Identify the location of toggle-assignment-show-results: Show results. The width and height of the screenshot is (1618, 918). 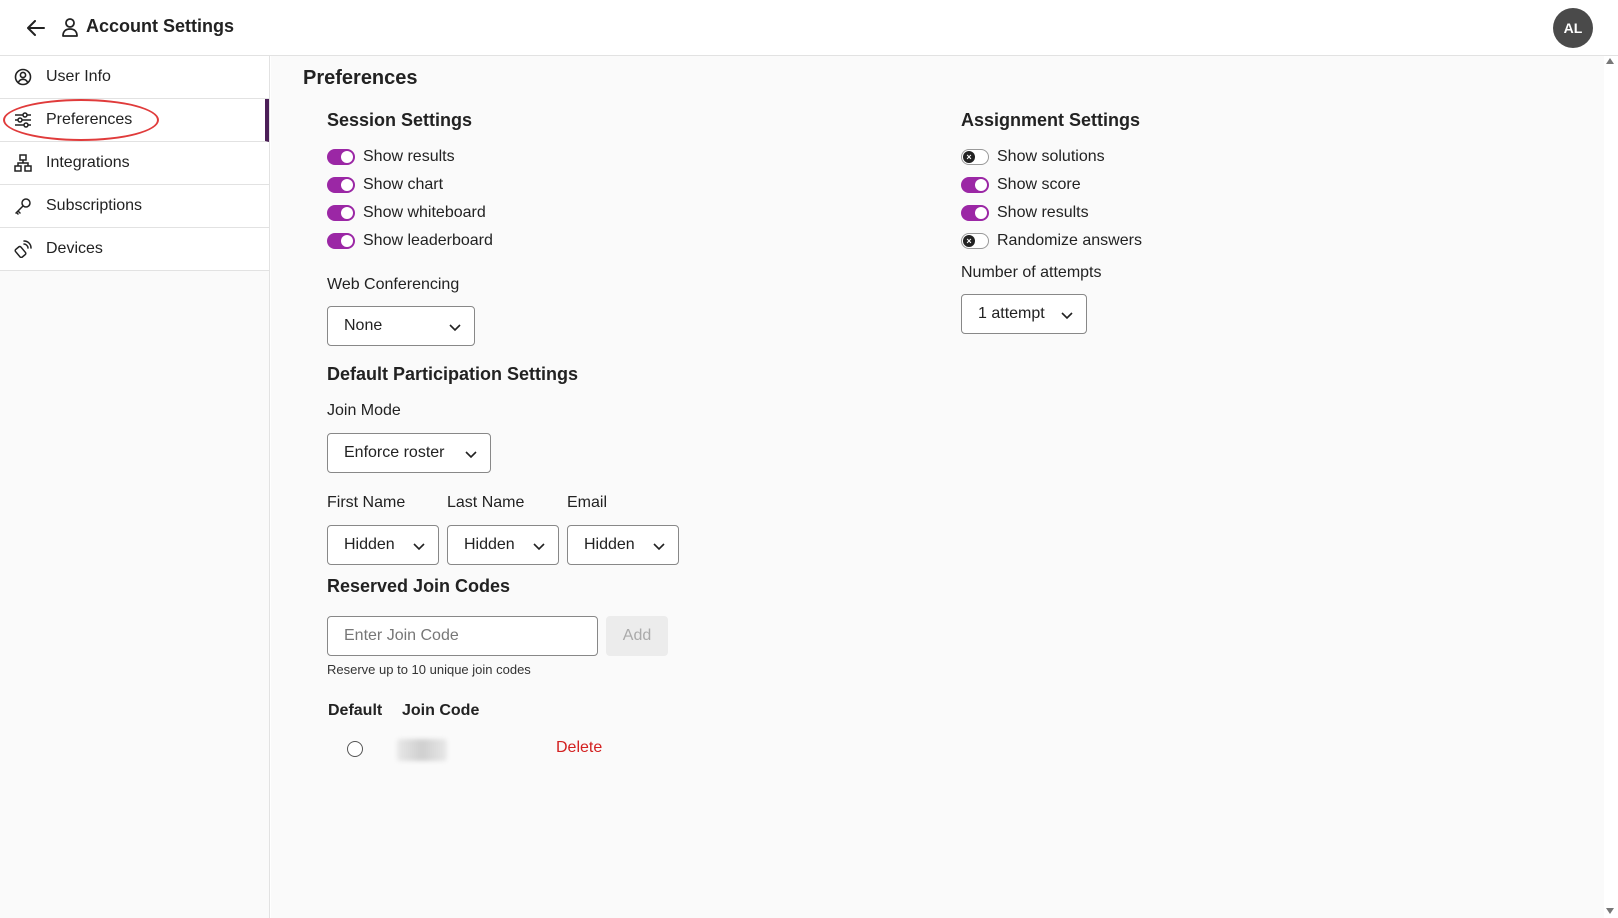
(1025, 213).